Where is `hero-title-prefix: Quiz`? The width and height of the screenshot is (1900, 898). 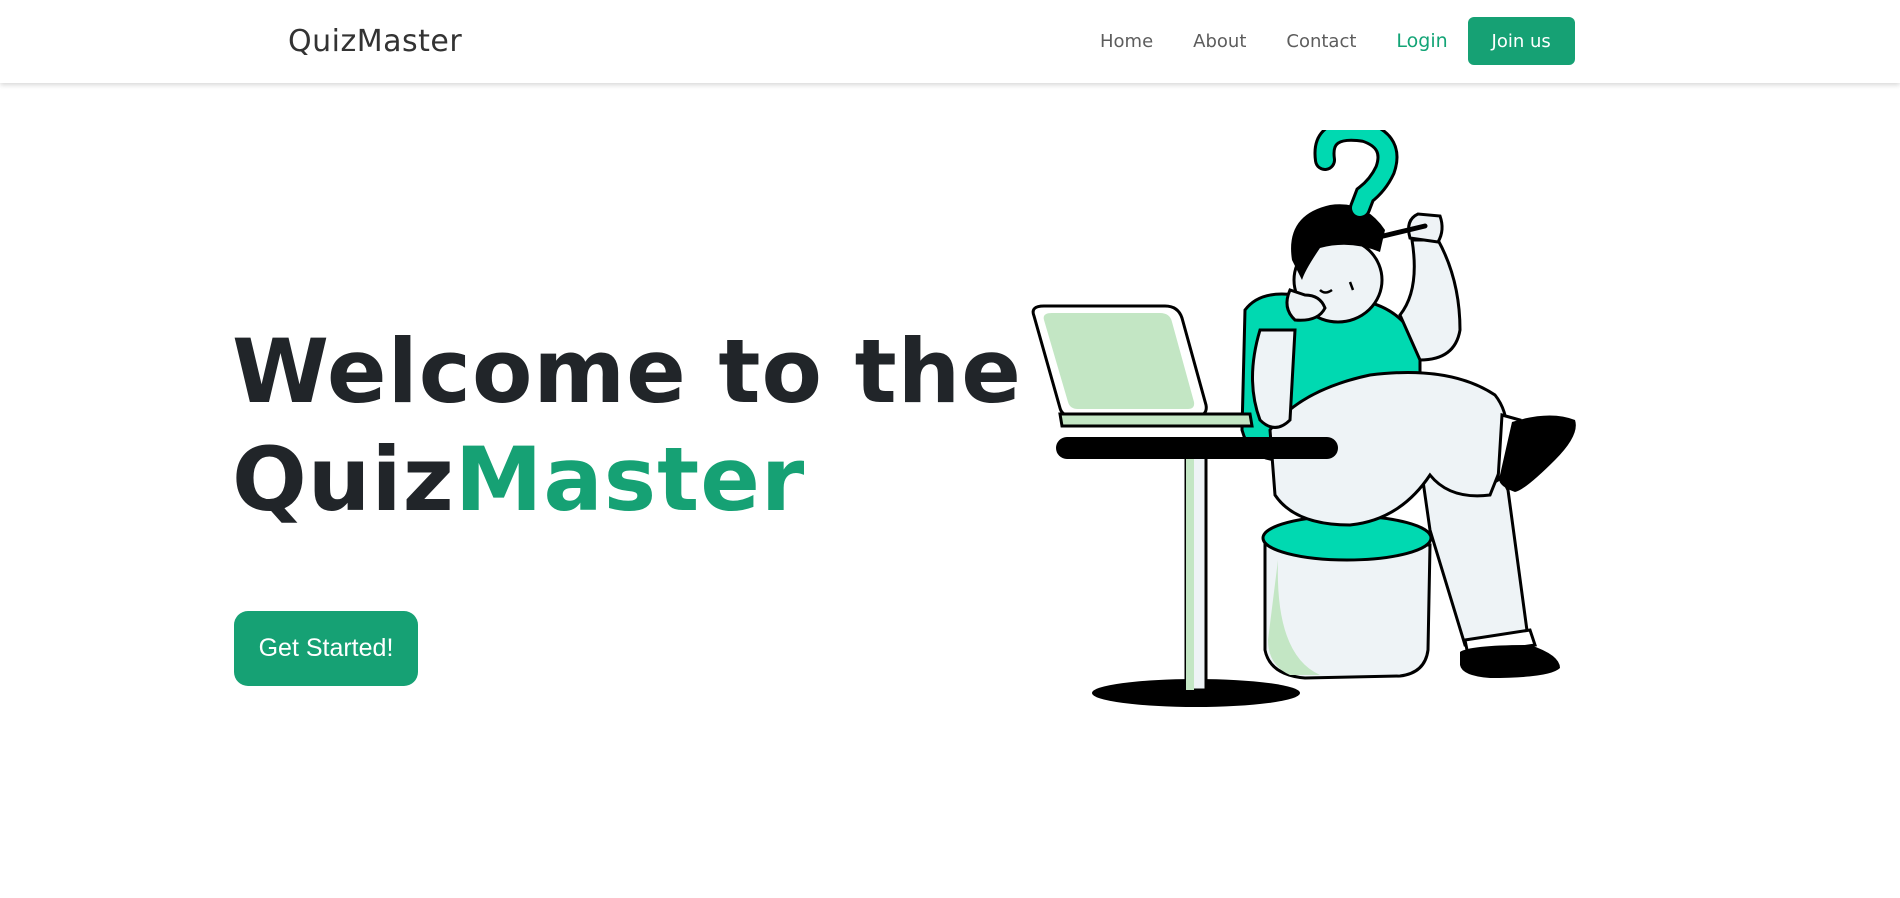
hero-title-prefix: Quiz is located at coordinates (343, 479).